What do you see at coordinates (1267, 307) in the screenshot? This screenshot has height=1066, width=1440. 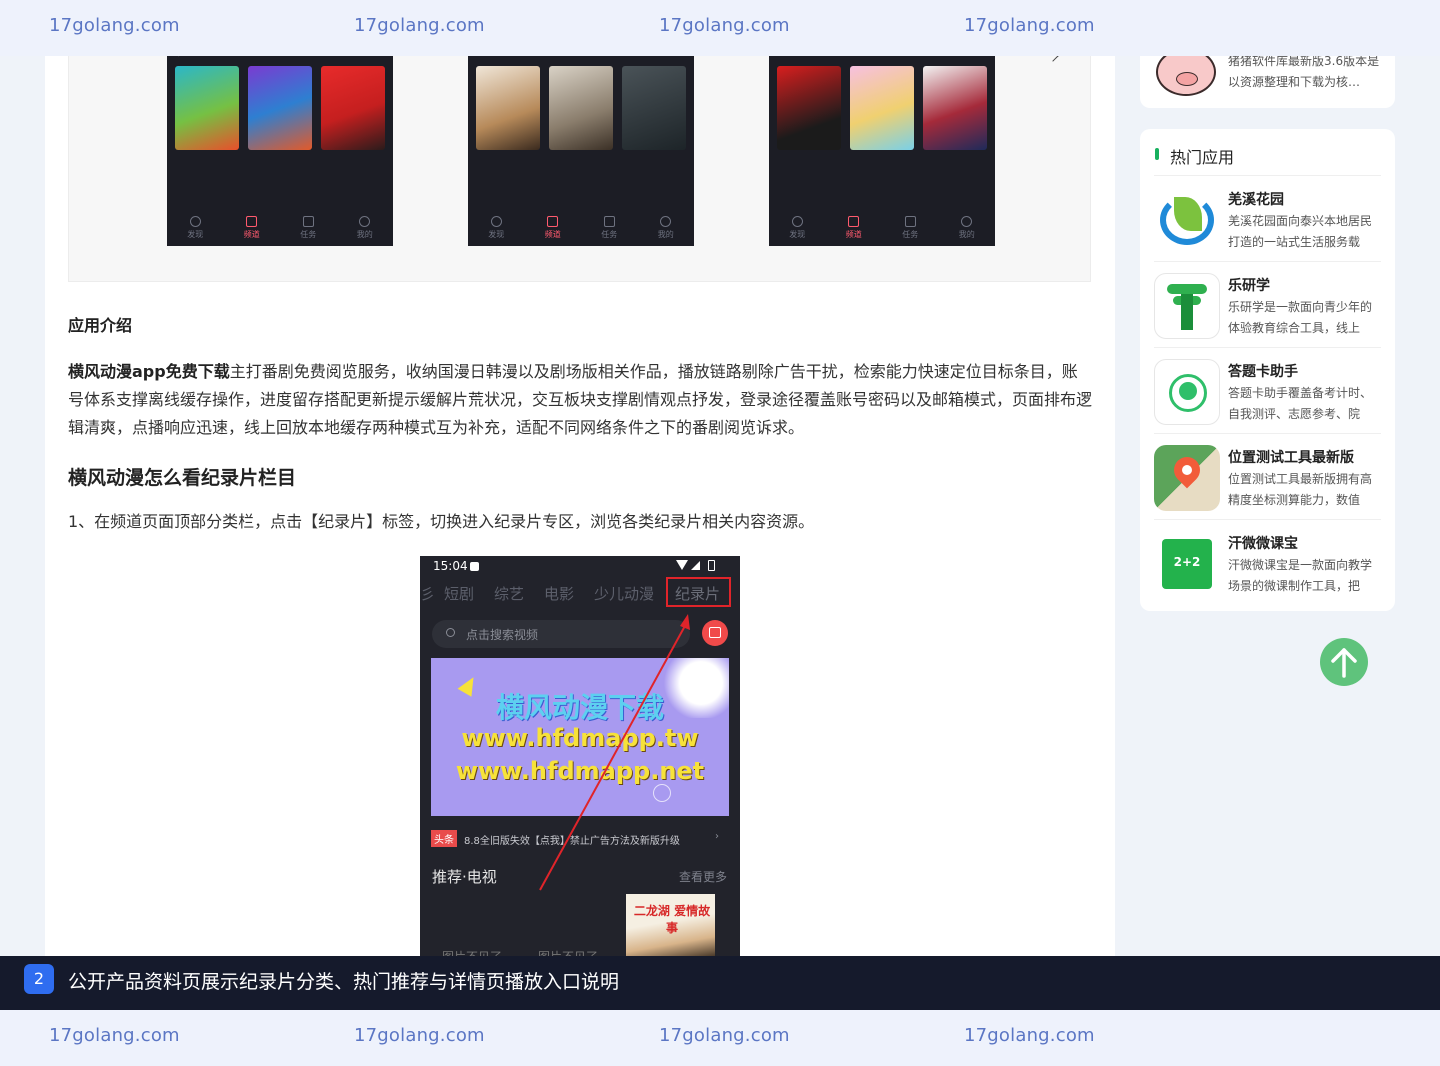 I see `app-list-item: 乐研学 乐研学是一款面向青少年的体验教育综合工具，线上` at bounding box center [1267, 307].